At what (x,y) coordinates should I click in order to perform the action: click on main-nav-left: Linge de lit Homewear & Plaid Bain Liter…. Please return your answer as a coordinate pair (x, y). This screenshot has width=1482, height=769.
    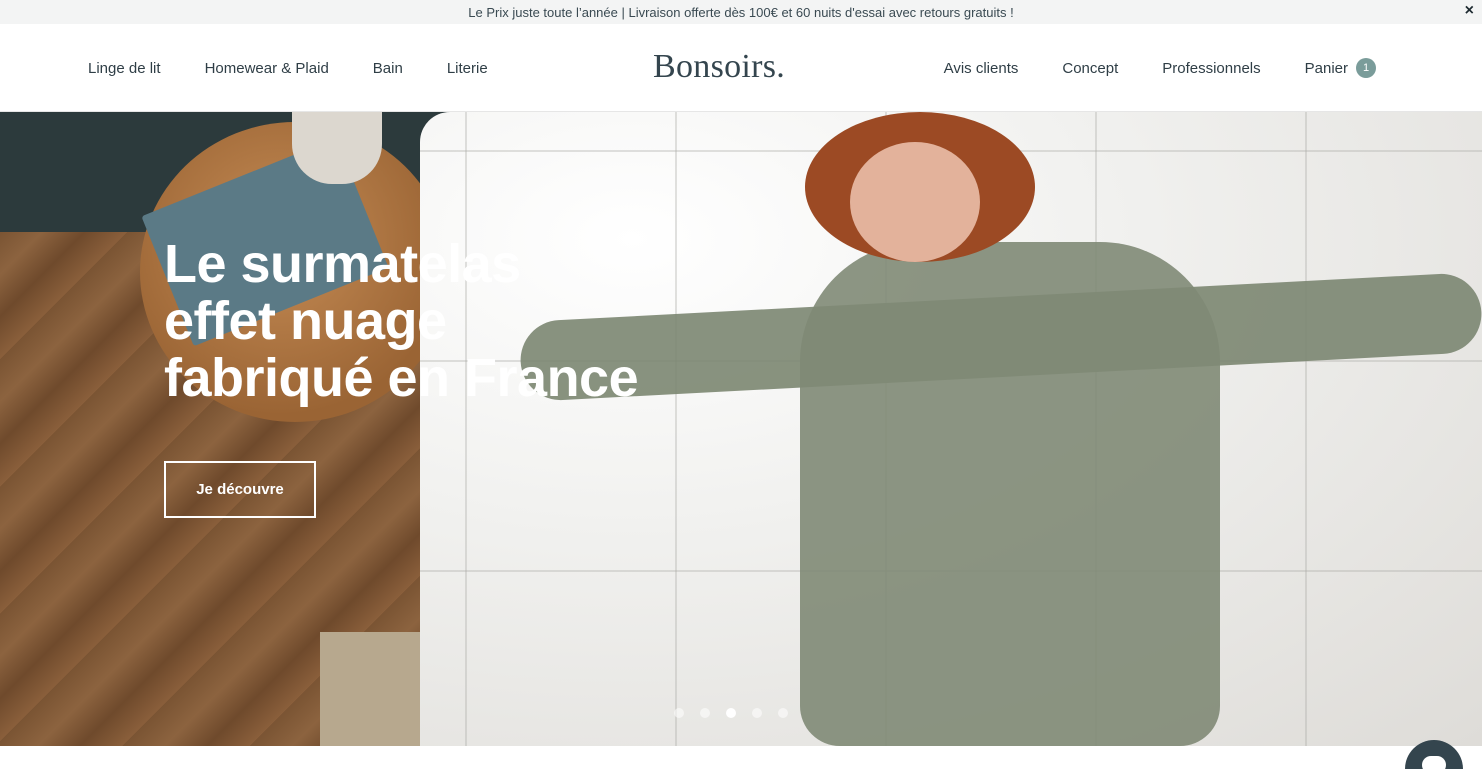
    Looking at the image, I should click on (310, 68).